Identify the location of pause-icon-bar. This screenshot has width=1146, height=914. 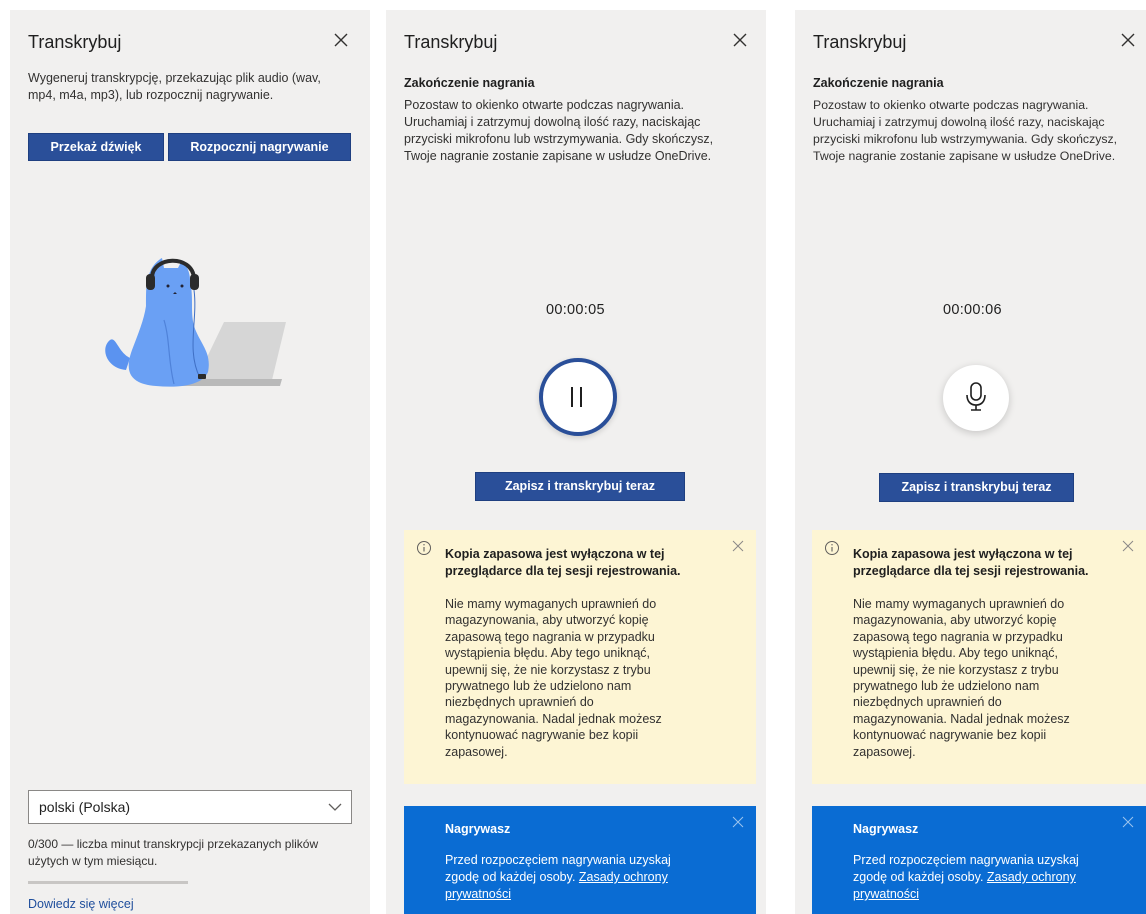
(581, 397).